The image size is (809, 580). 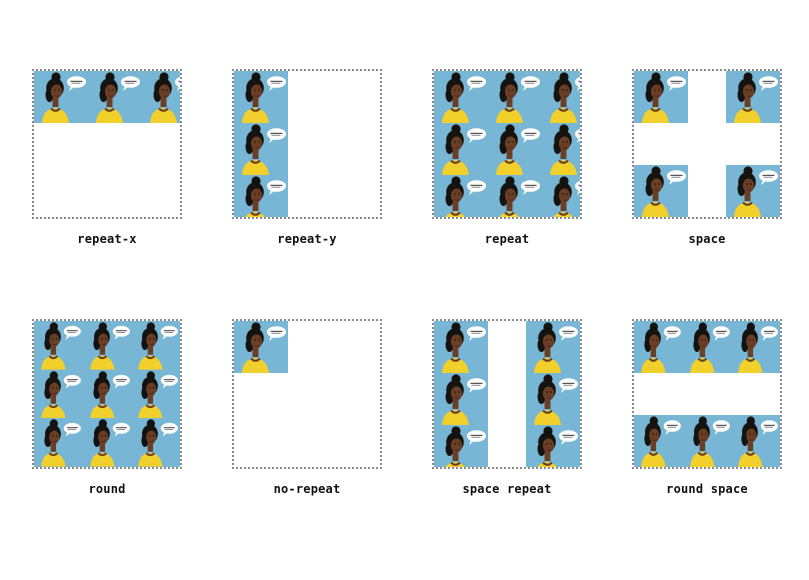 What do you see at coordinates (707, 144) in the screenshot?
I see `demo-box-space` at bounding box center [707, 144].